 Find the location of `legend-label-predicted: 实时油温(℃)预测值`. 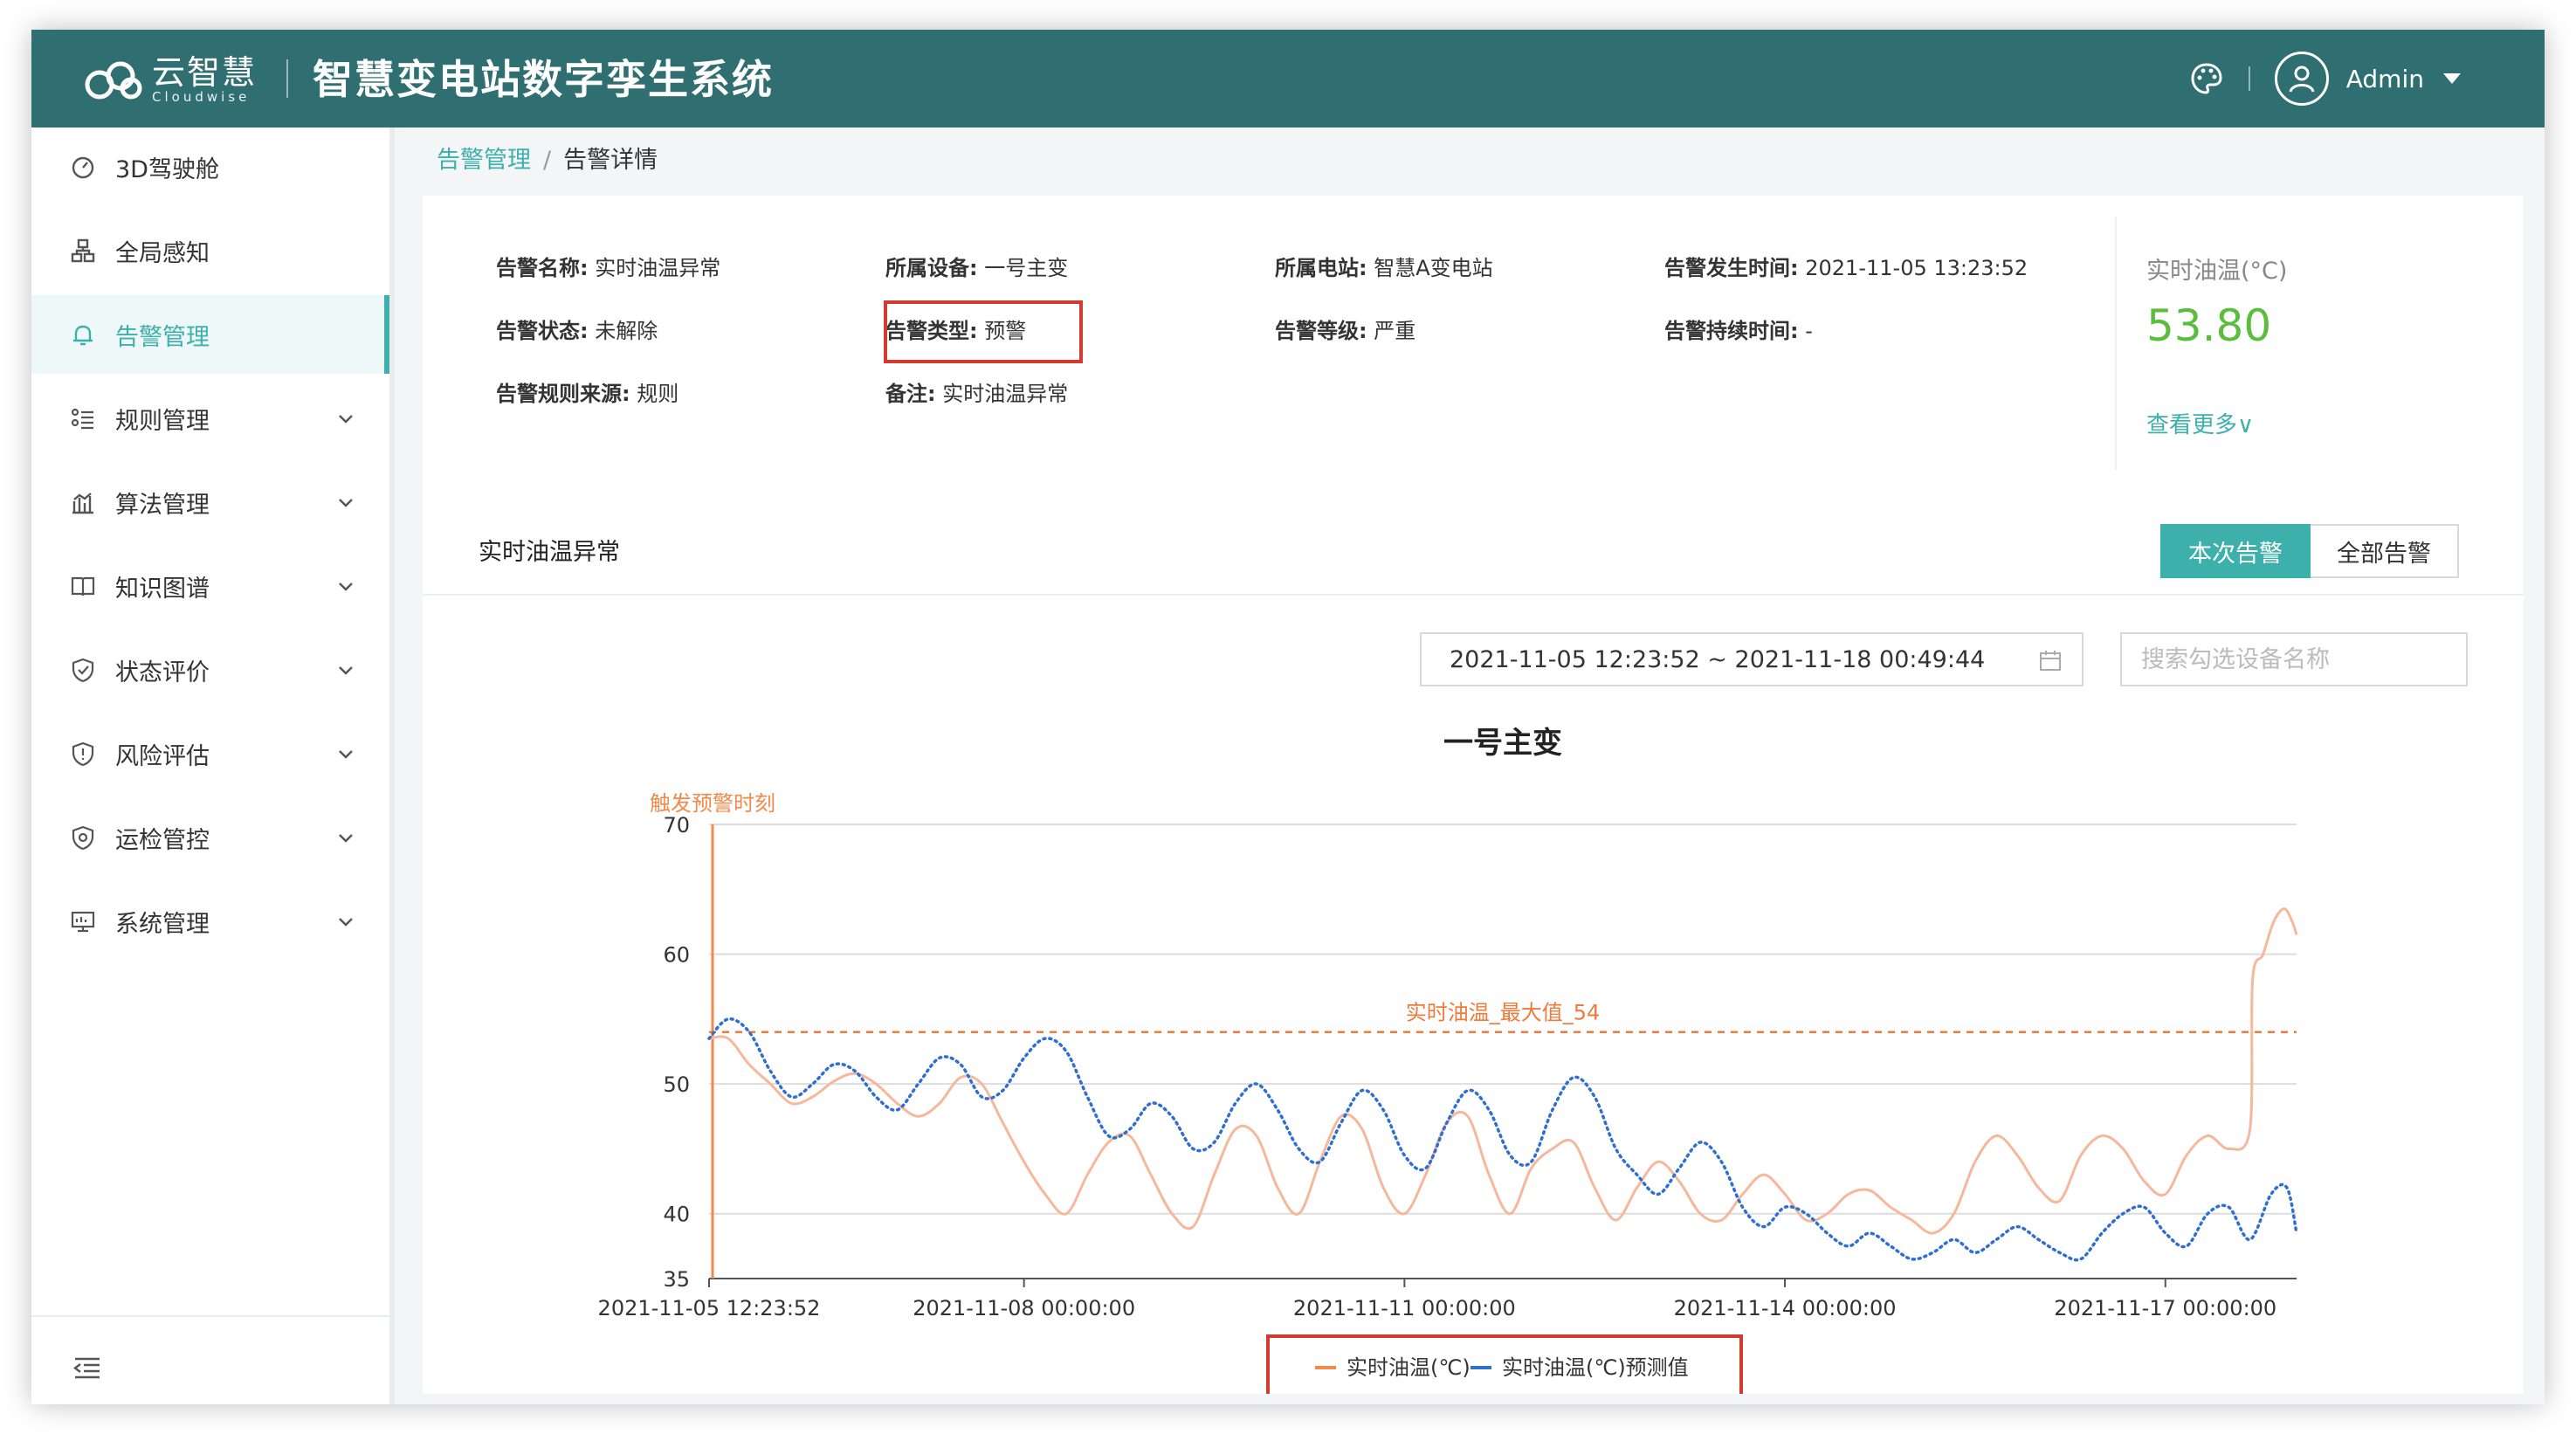

legend-label-predicted: 实时油温(℃)预测值 is located at coordinates (1595, 1367).